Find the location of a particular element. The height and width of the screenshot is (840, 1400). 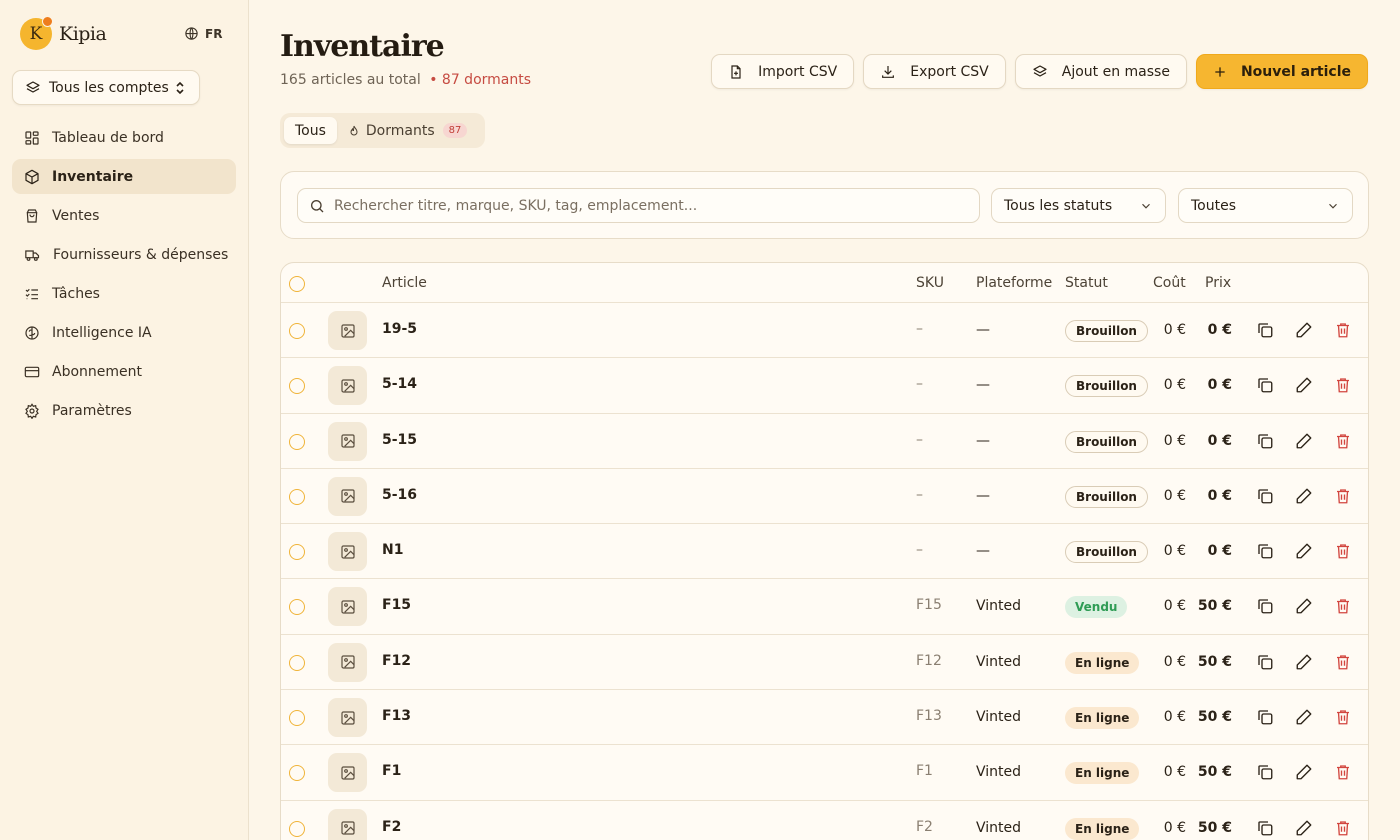

column-header-sku: SKU is located at coordinates (930, 283).